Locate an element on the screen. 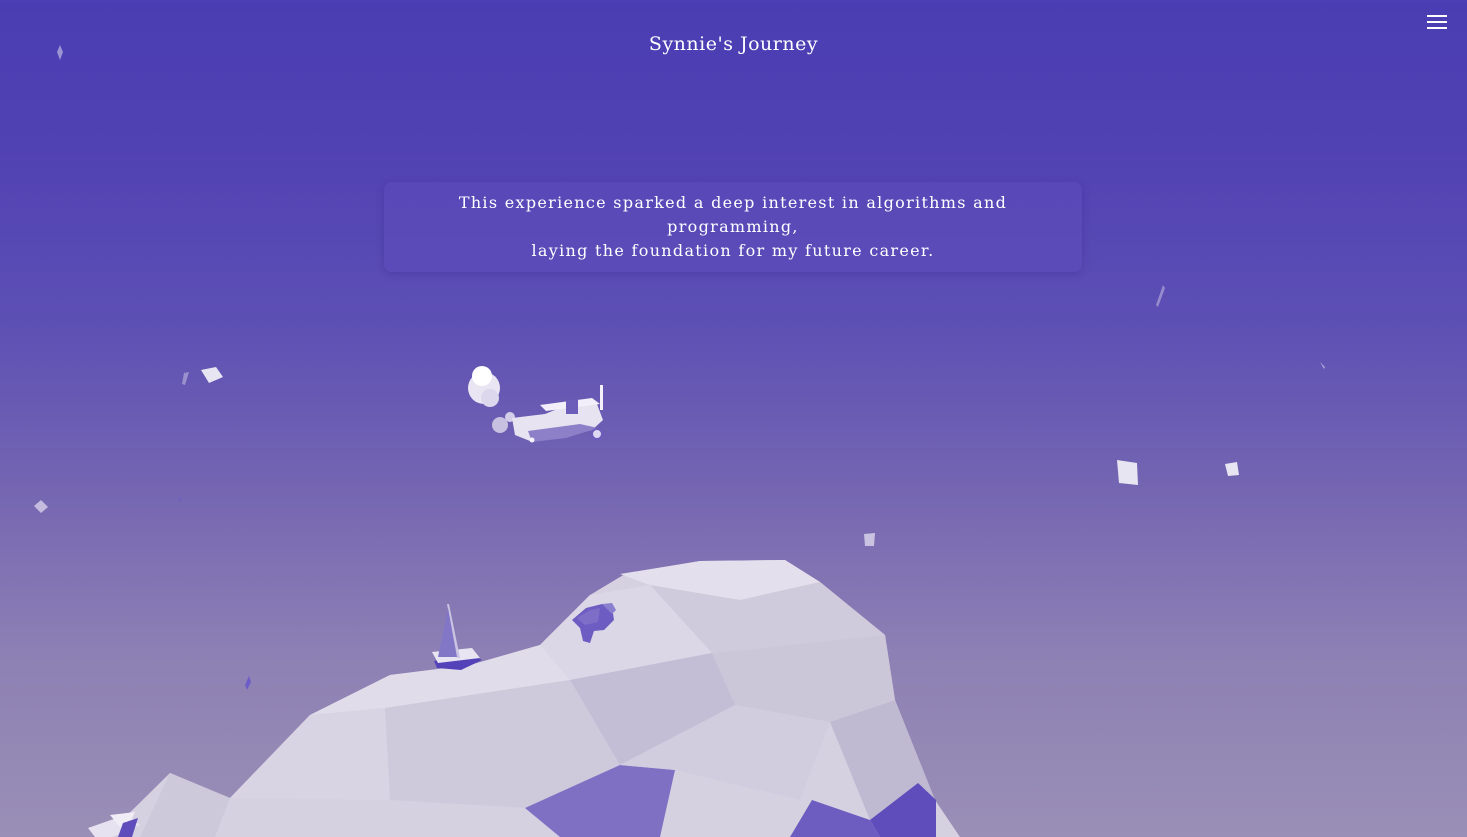  biplane is located at coordinates (535, 404).